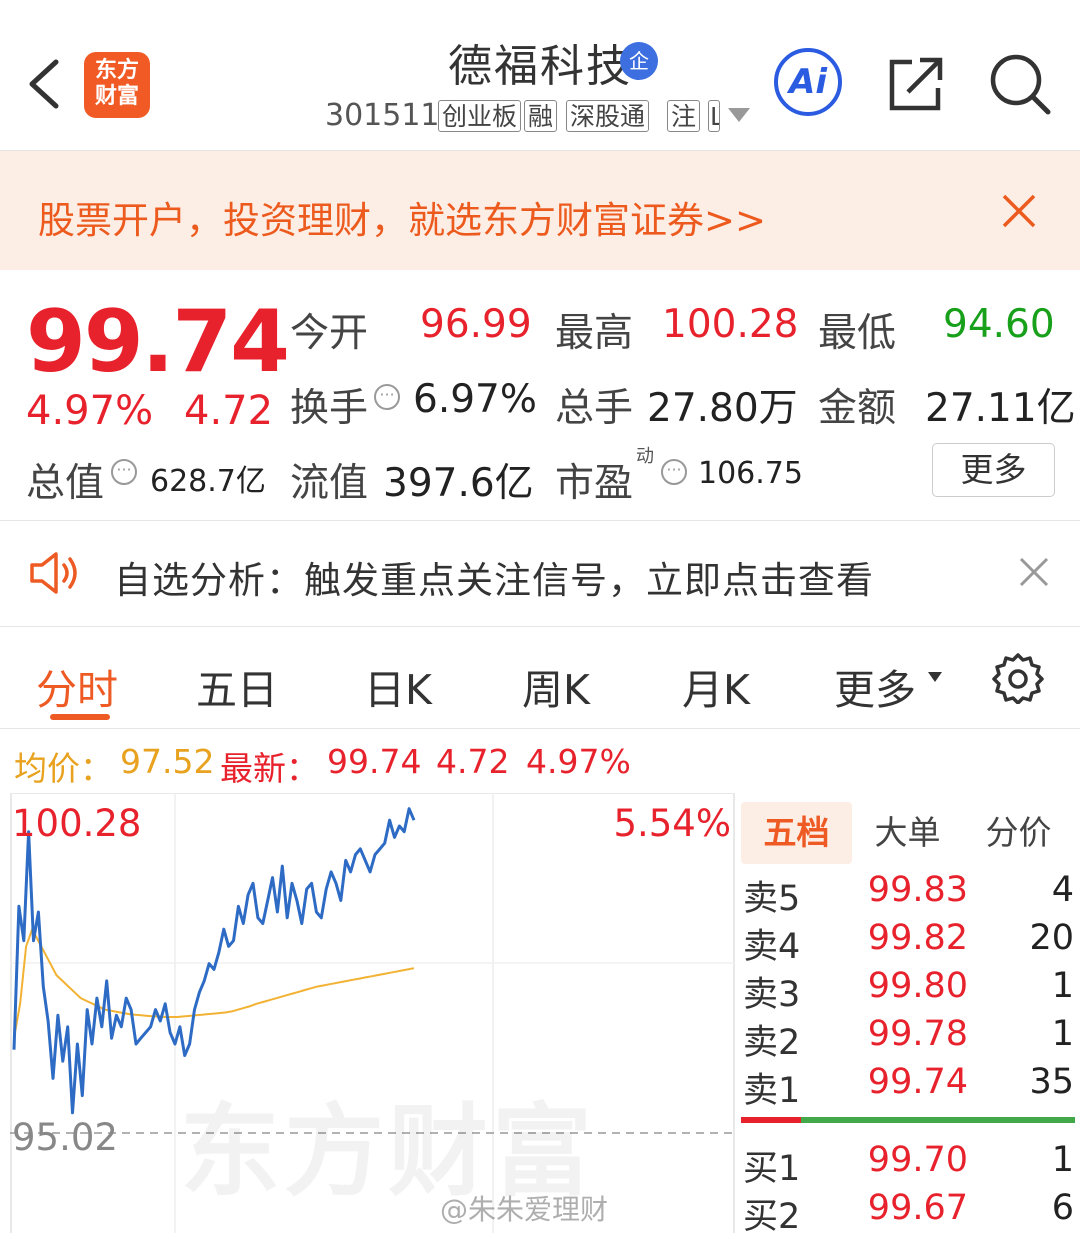 This screenshot has height=1239, width=1080. What do you see at coordinates (639, 61) in the screenshot?
I see `enterprise-badge-icon: 企` at bounding box center [639, 61].